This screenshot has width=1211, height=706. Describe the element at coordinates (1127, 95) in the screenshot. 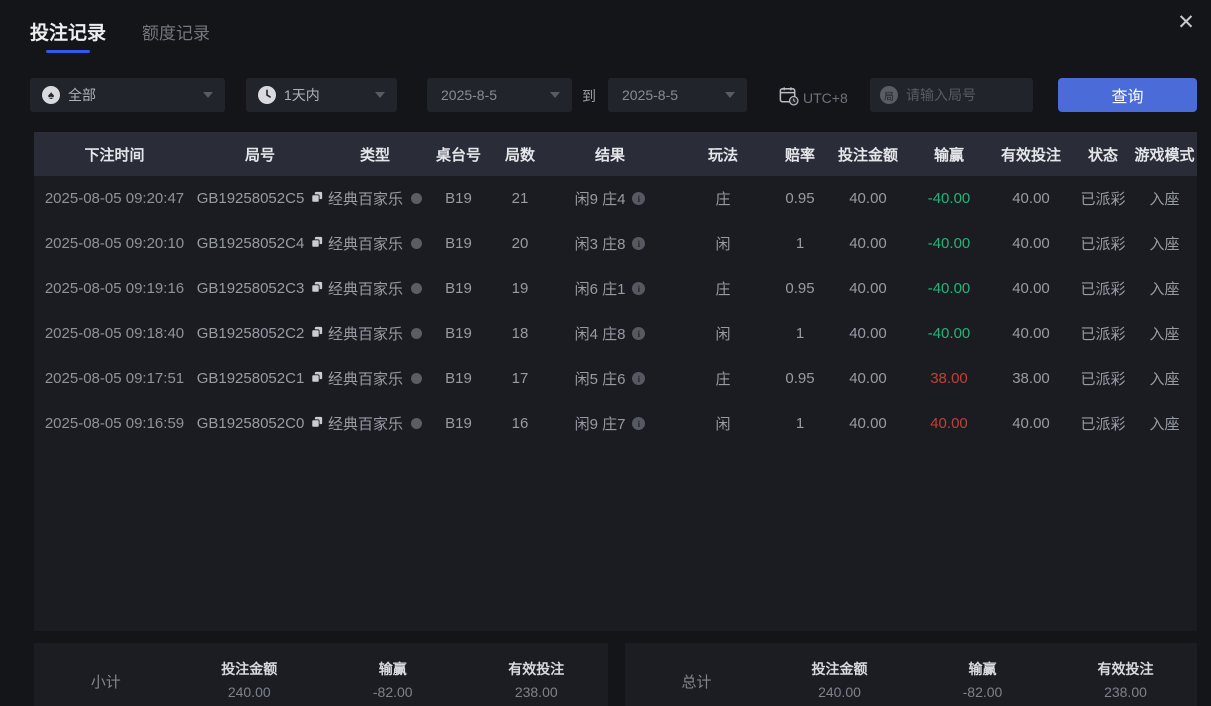

I see `query-button: 查询` at that location.